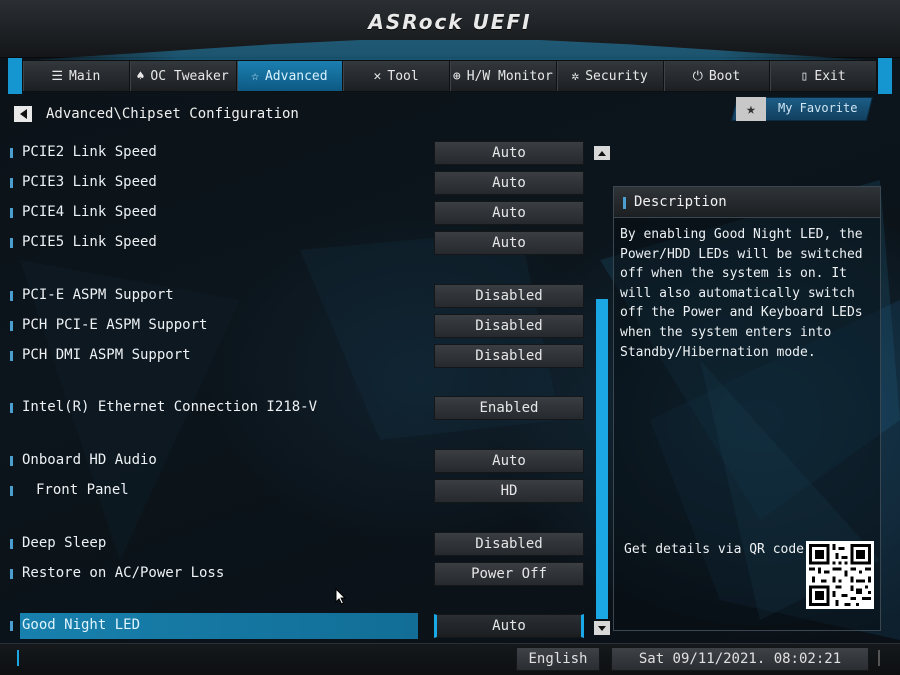 The image size is (900, 675). What do you see at coordinates (509, 76) in the screenshot?
I see `tab-hw-monitor-label: H/W Monitor` at bounding box center [509, 76].